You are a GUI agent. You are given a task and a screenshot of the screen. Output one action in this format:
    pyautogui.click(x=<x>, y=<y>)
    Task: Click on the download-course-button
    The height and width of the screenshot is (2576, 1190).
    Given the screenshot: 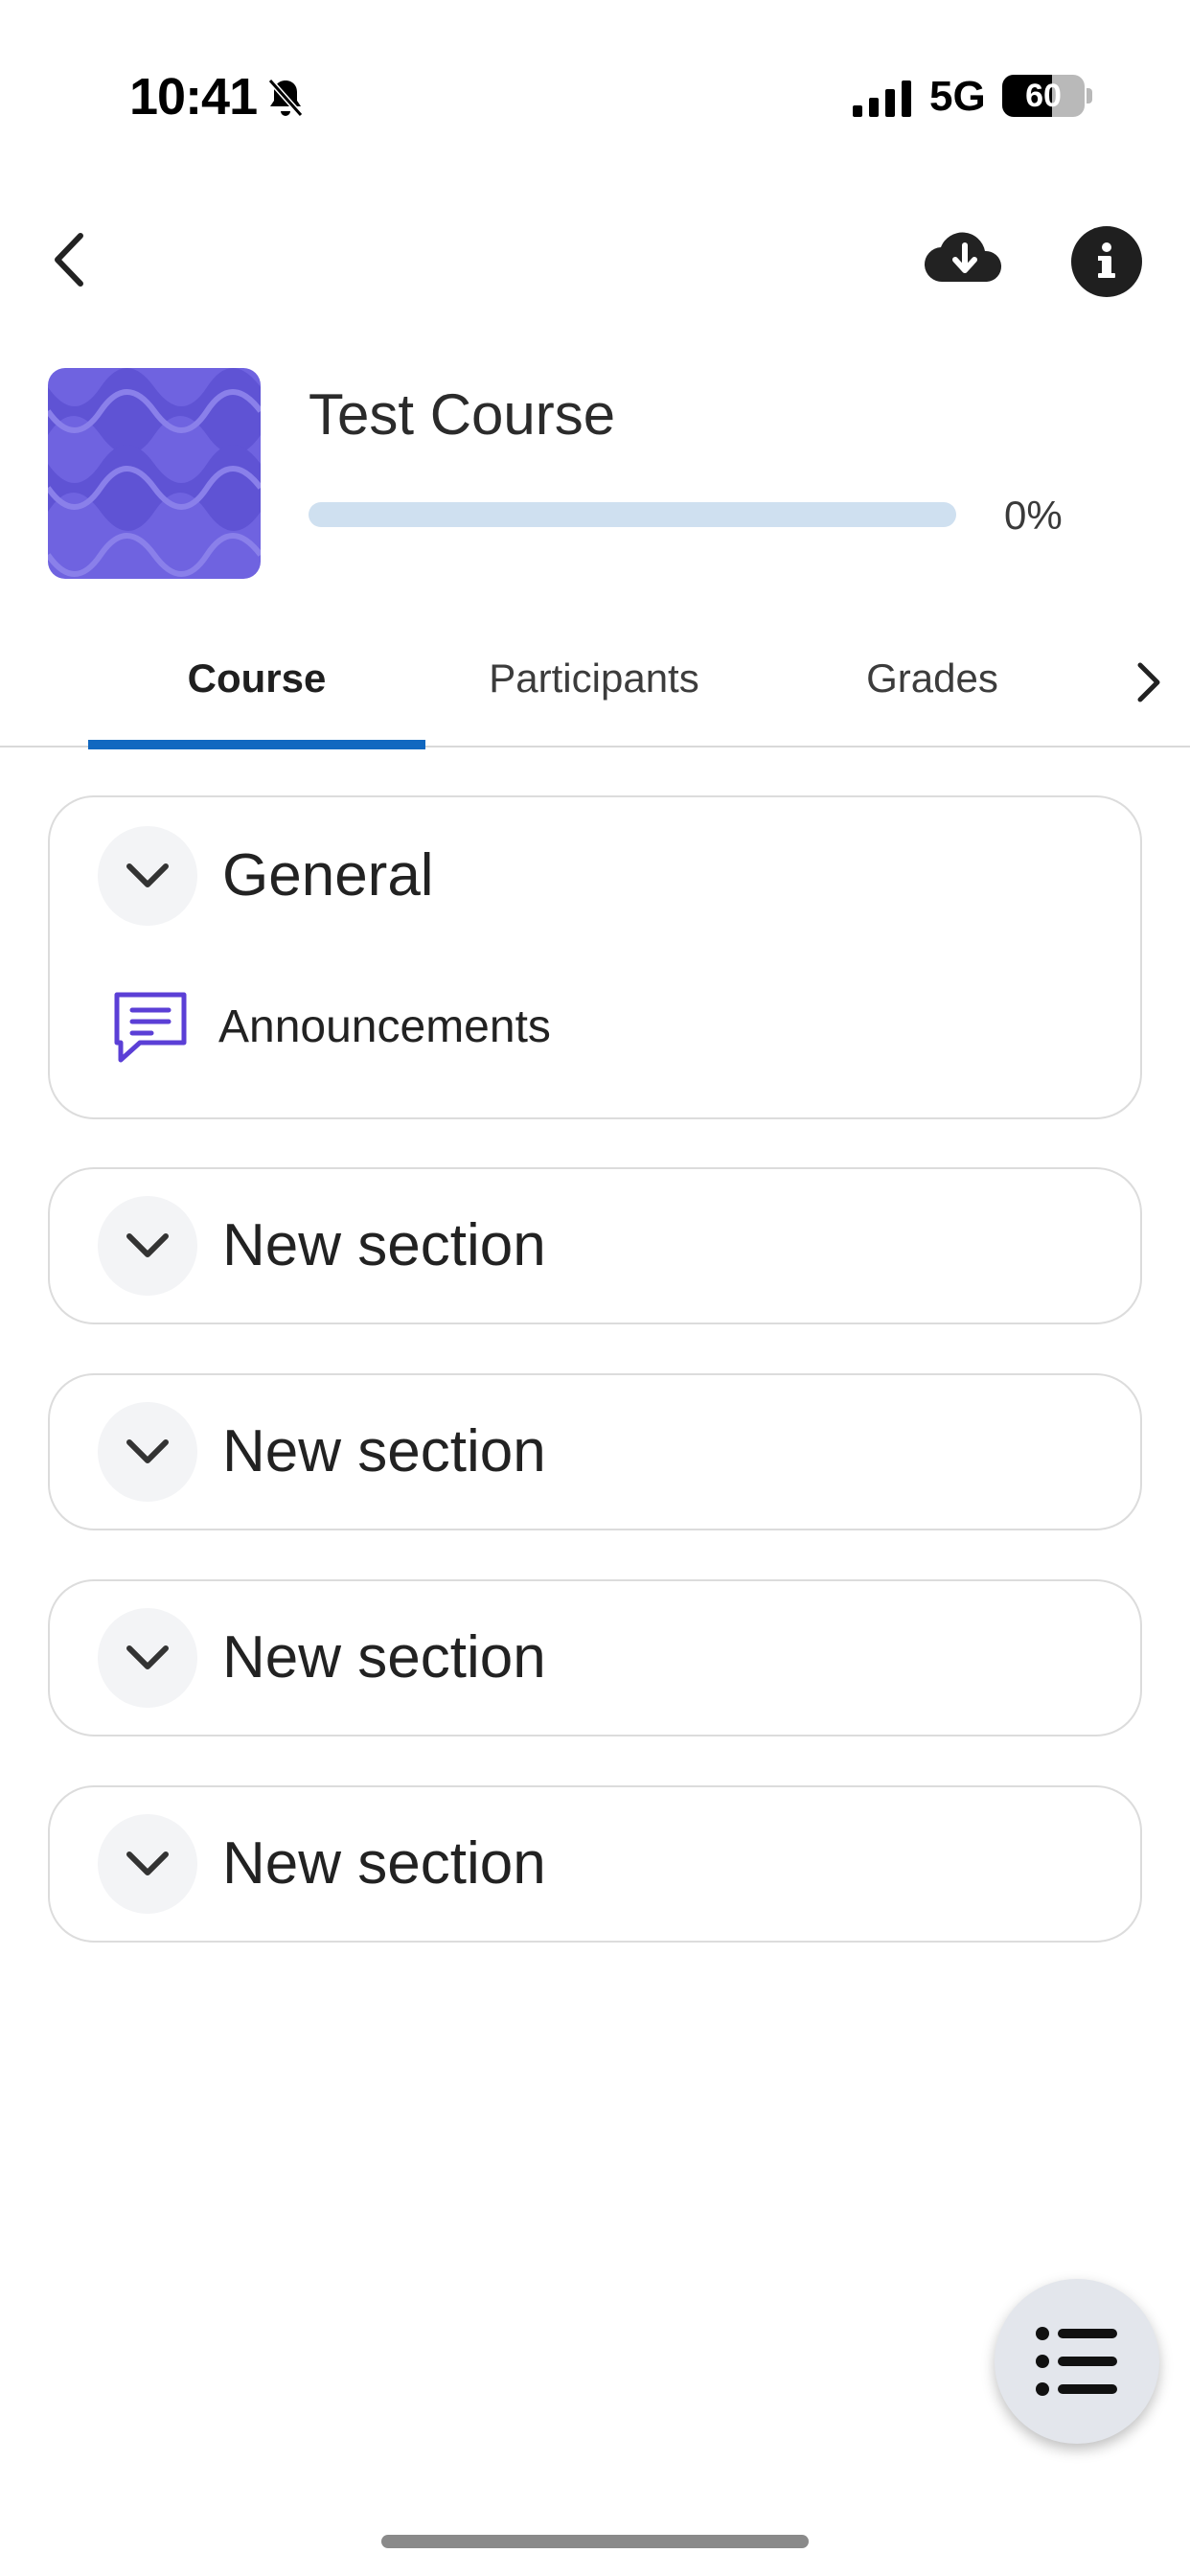 What is the action you would take?
    pyautogui.click(x=965, y=257)
    